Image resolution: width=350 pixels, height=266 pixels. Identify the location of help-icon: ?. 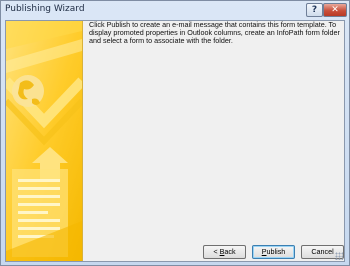
(314, 10).